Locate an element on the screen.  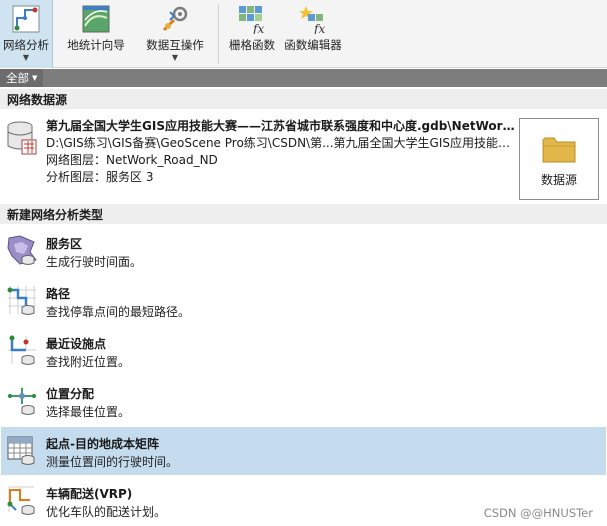
ribbon-toolbar: 网络分析 ▼ 地统计向导 数据互操作 ▼ fx 栅格函数 fx 函数编辑器 is located at coordinates (303, 34).